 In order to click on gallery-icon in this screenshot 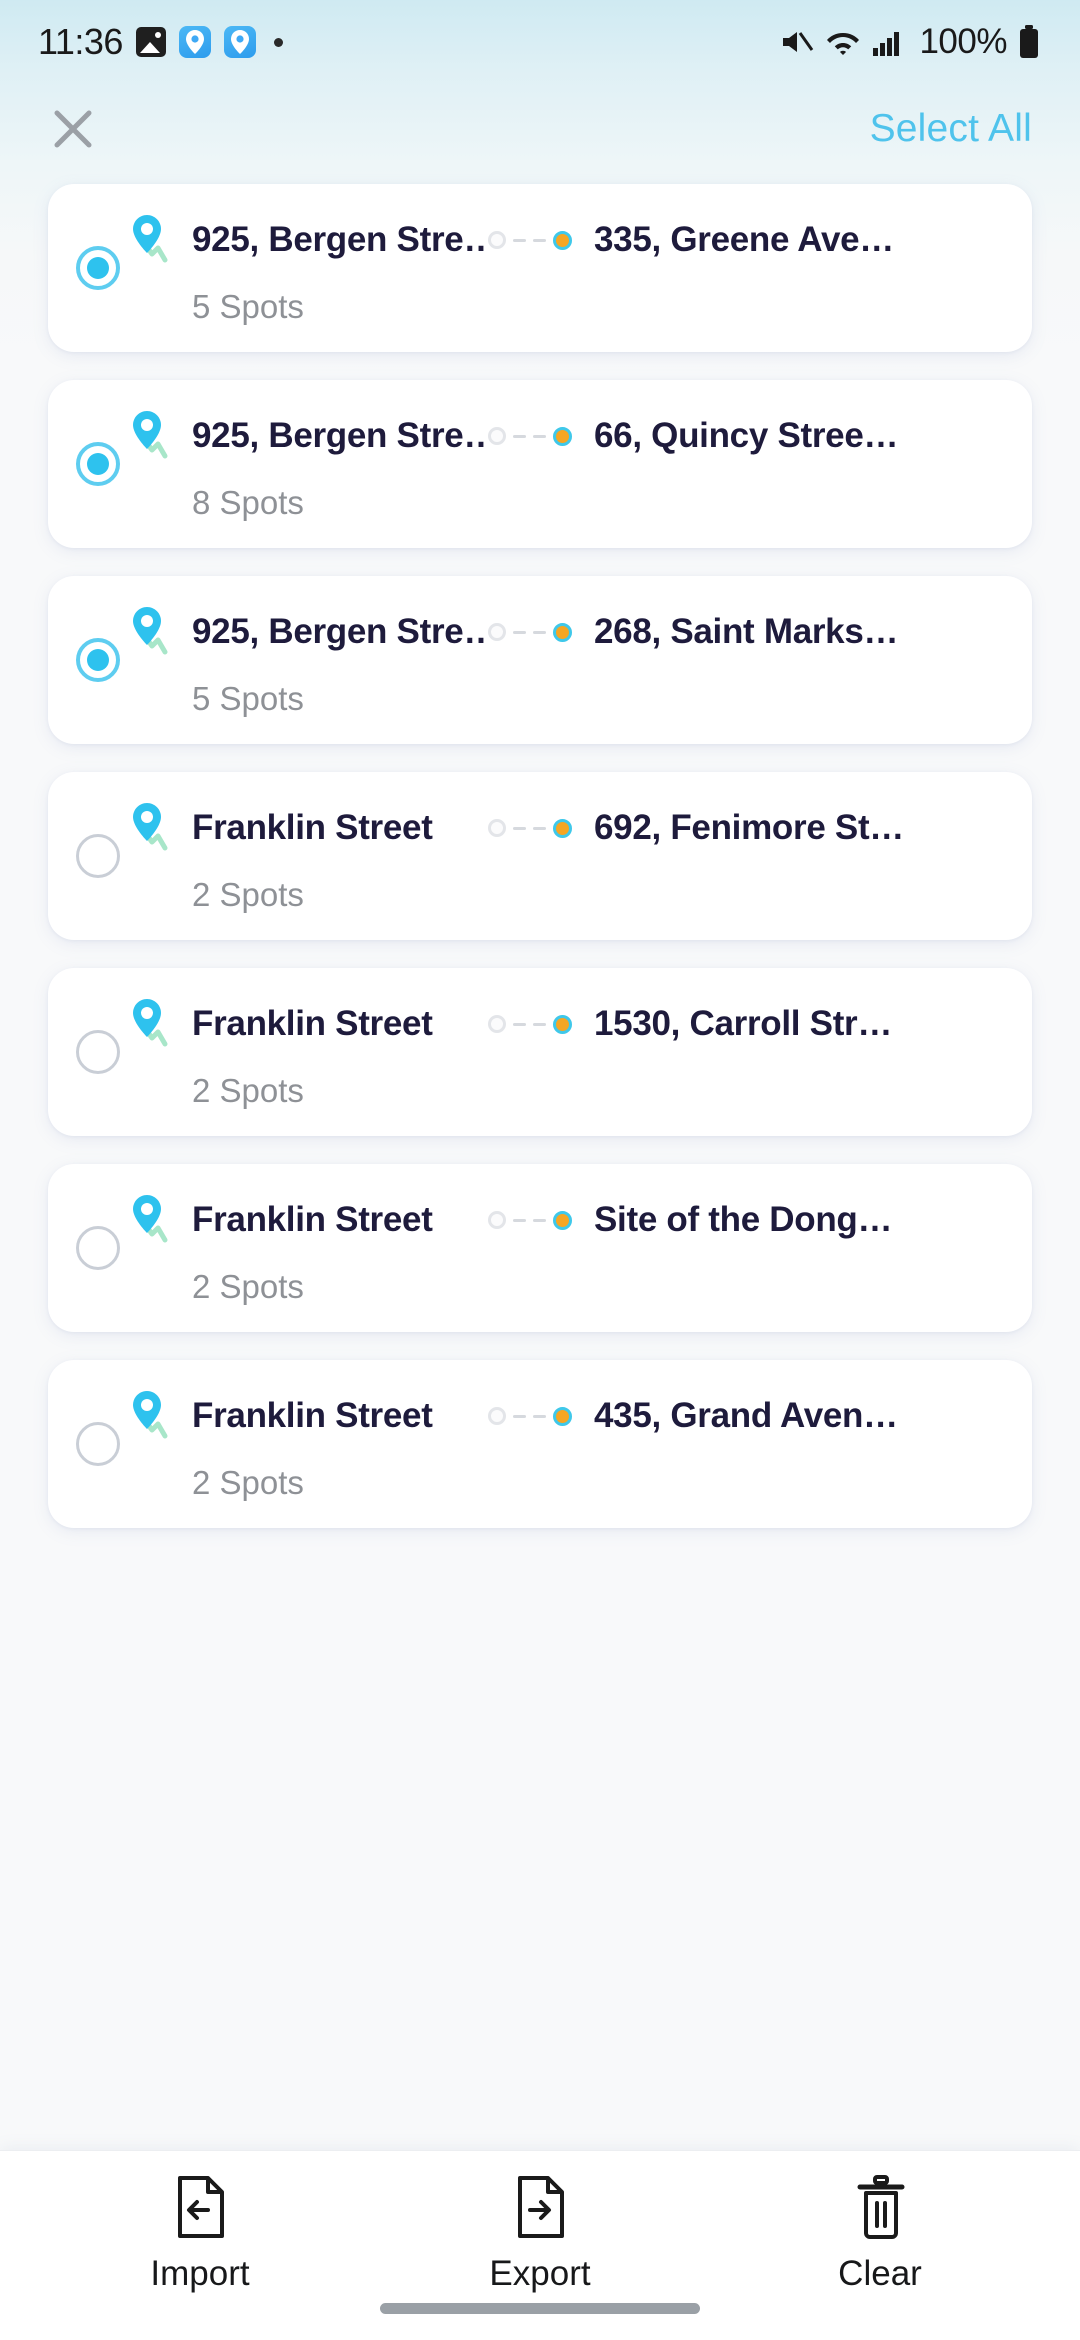, I will do `click(150, 42)`.